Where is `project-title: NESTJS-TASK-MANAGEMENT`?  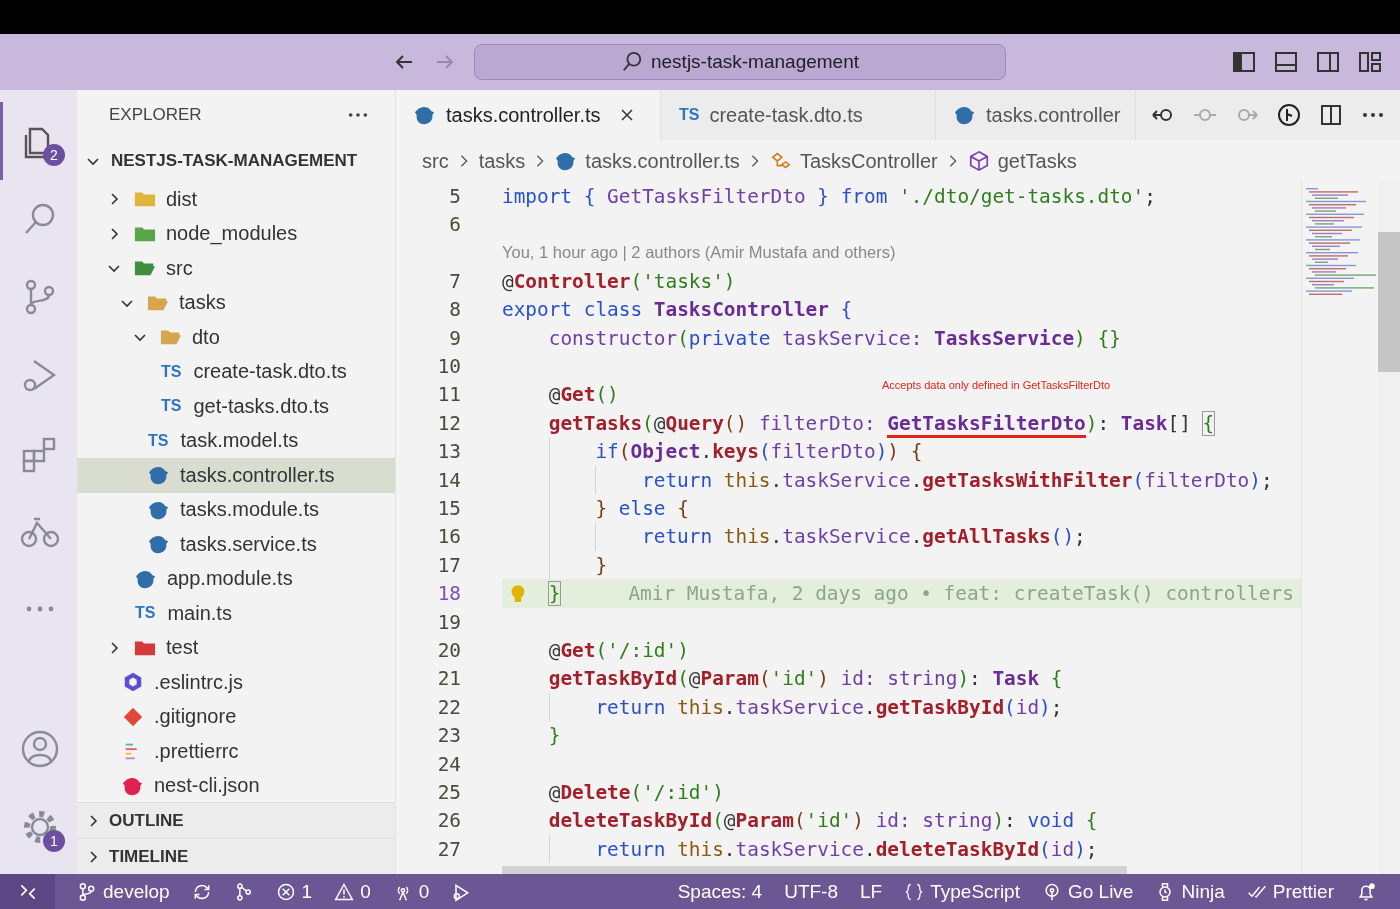 project-title: NESTJS-TASK-MANAGEMENT is located at coordinates (234, 161).